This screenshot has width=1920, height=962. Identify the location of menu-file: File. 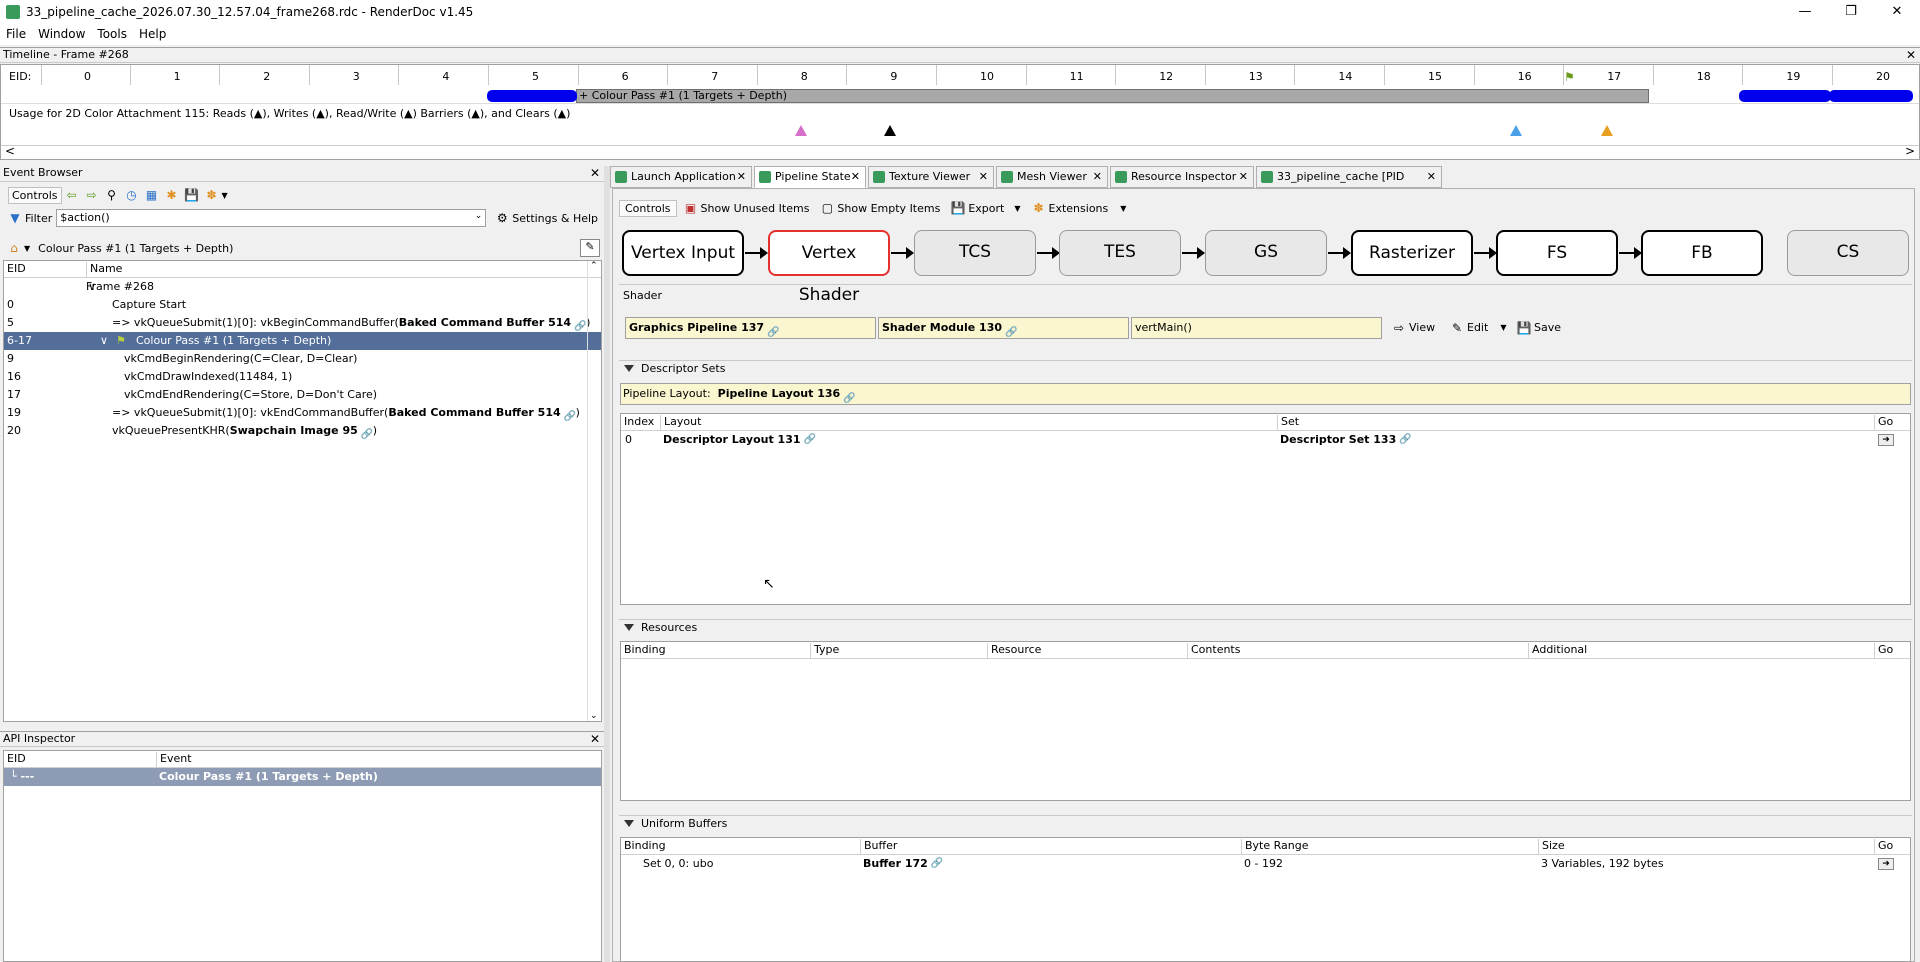
(16, 34).